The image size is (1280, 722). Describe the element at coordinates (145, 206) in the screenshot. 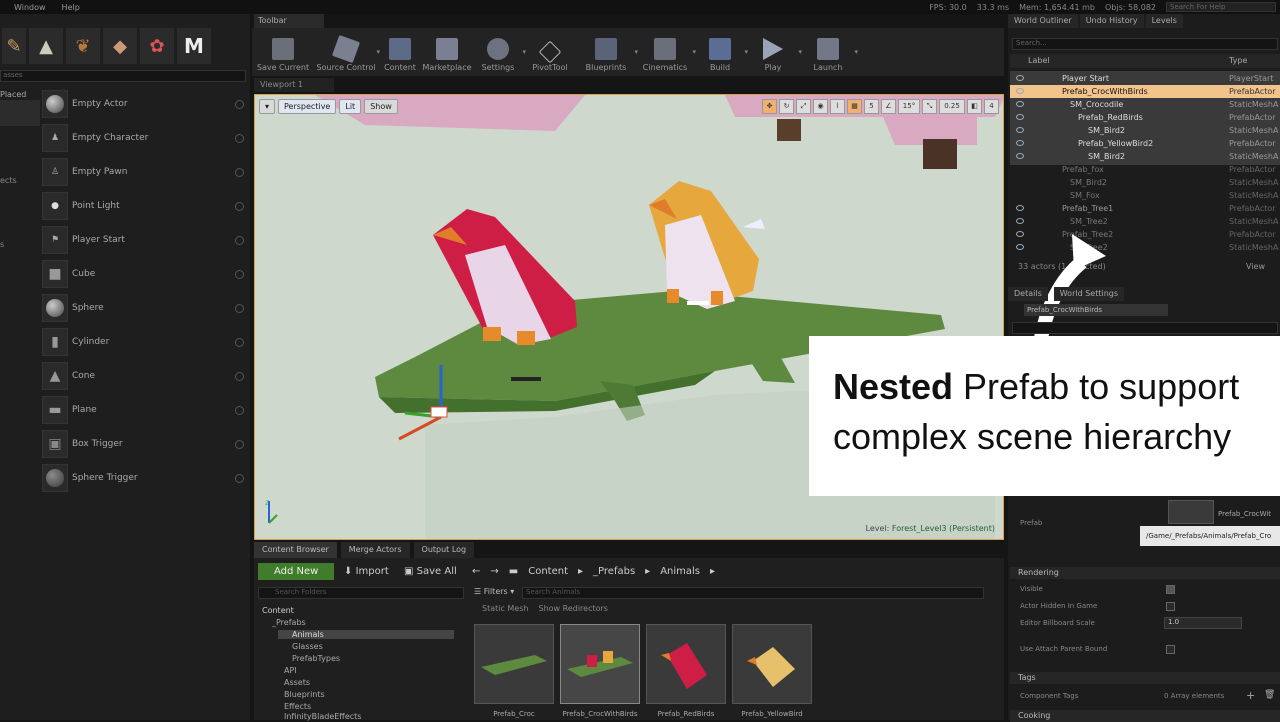

I see `place-item-point-light: ● Point Light` at that location.